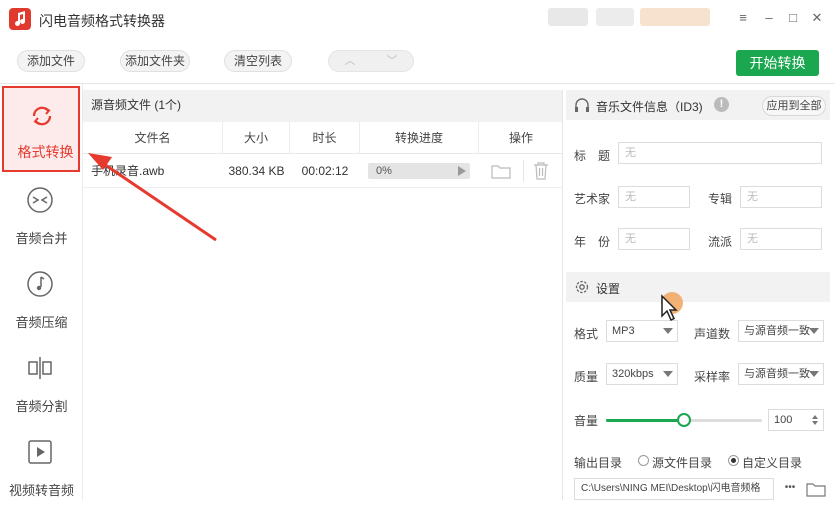  Describe the element at coordinates (592, 199) in the screenshot. I see `artist-label: 艺术家` at that location.